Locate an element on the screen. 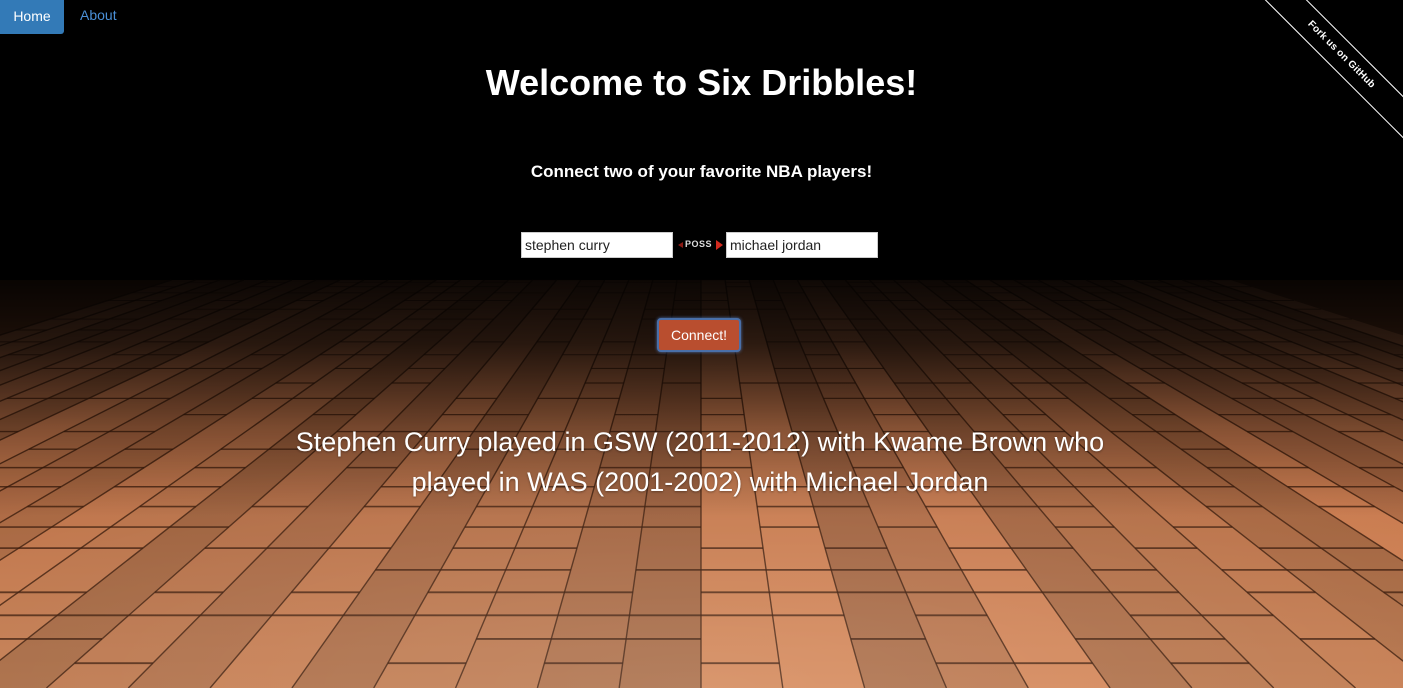 Image resolution: width=1403 pixels, height=688 pixels. possession-label: POSS is located at coordinates (699, 244).